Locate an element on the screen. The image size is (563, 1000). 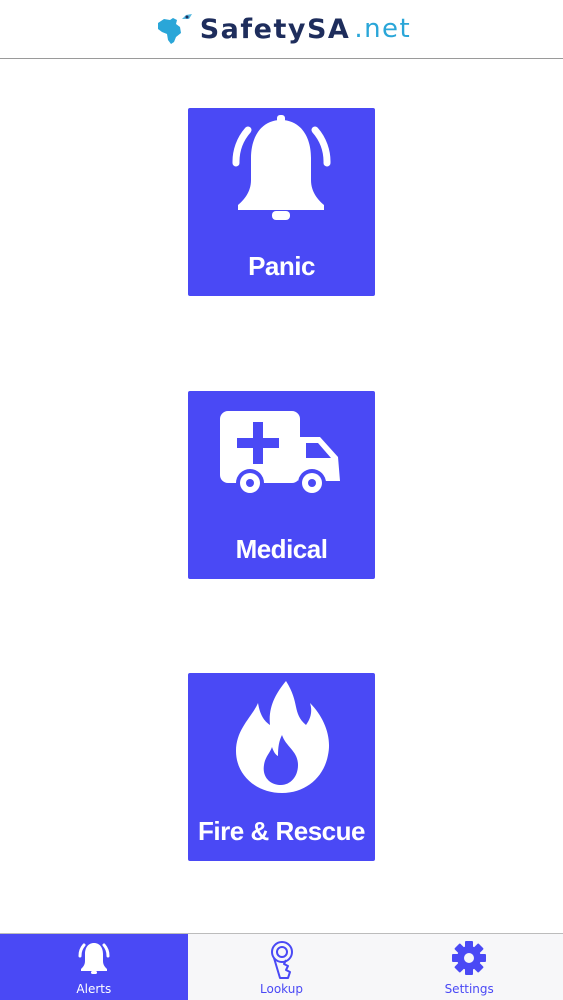
gear-icon is located at coordinates (469, 958).